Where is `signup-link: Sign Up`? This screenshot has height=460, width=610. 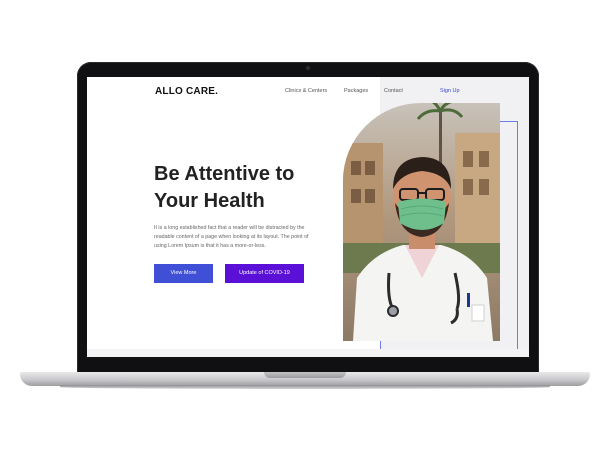
signup-link: Sign Up is located at coordinates (450, 91).